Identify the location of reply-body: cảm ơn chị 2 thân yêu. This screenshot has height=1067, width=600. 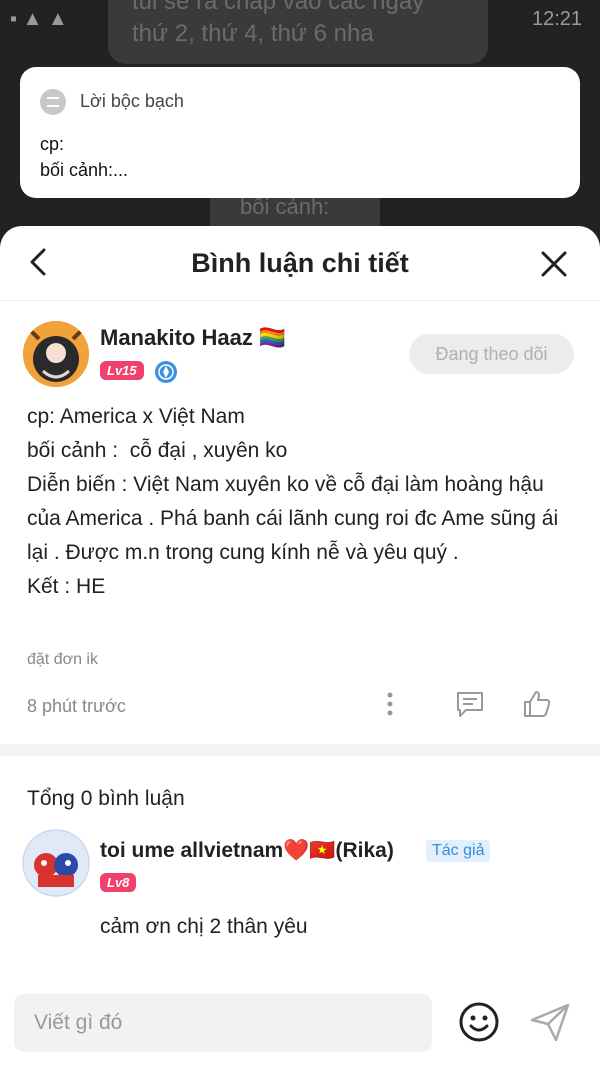
(204, 926).